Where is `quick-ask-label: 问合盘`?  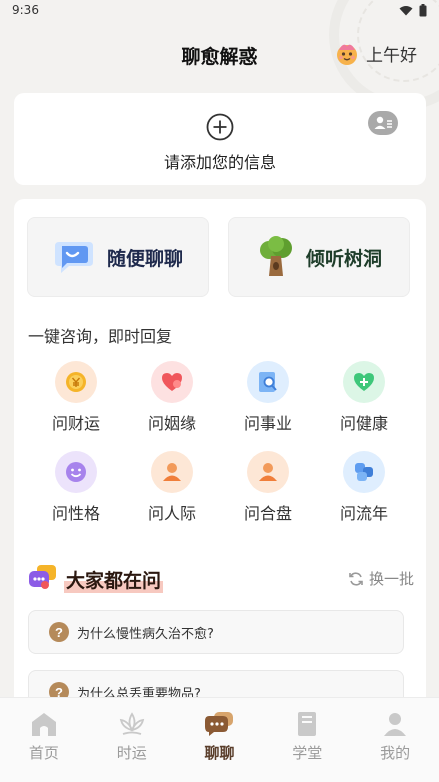
quick-ask-label: 问合盘 is located at coordinates (267, 513).